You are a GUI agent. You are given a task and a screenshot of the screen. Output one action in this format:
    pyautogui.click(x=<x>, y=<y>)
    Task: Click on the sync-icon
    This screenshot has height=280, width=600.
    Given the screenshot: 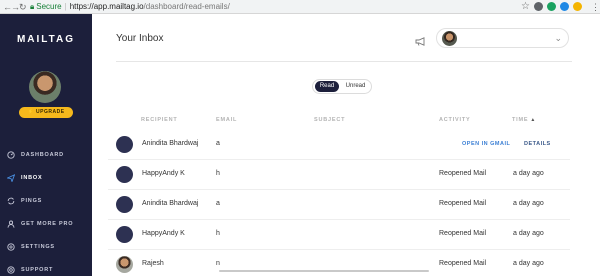 What is the action you would take?
    pyautogui.click(x=10, y=201)
    